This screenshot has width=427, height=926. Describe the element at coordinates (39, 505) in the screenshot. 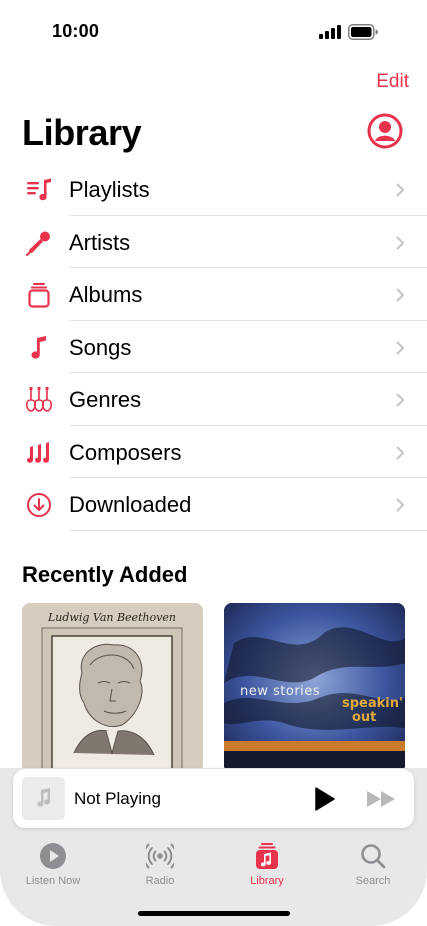

I see `download-circle-icon` at that location.